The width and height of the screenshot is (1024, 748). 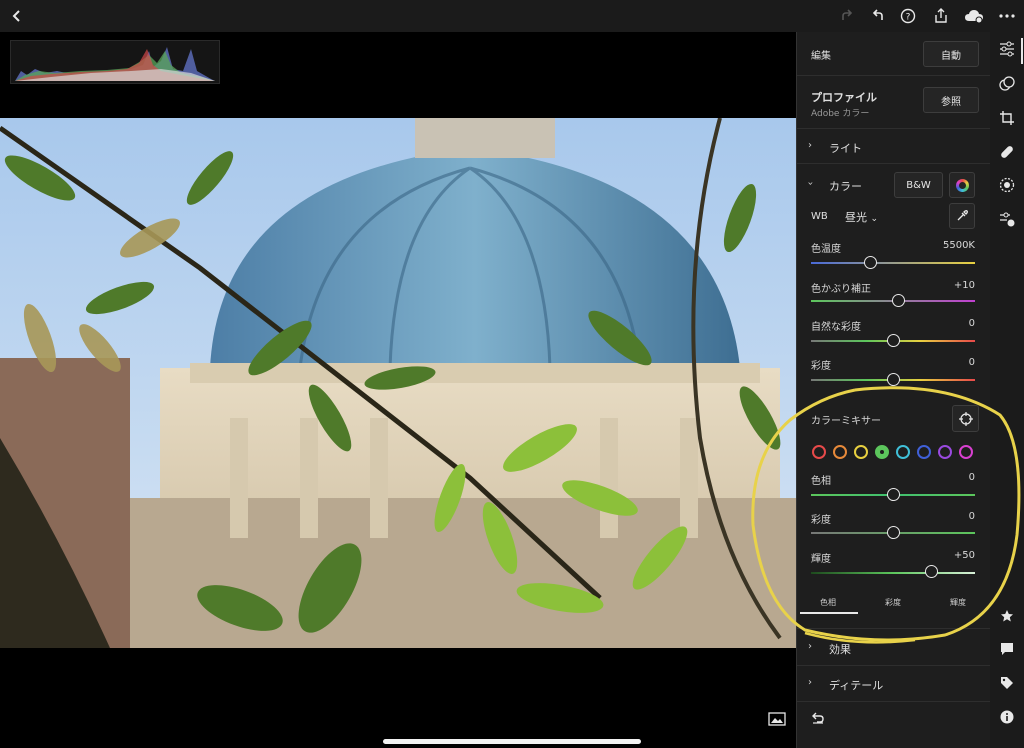 What do you see at coordinates (941, 16) in the screenshot?
I see `share-icon` at bounding box center [941, 16].